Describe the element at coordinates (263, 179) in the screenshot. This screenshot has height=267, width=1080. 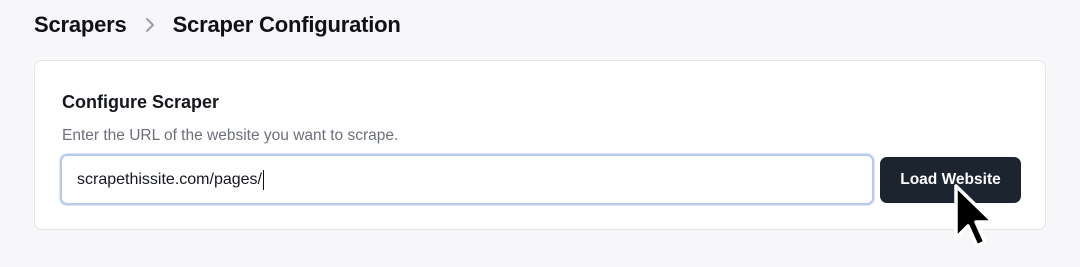
I see `text-caret` at that location.